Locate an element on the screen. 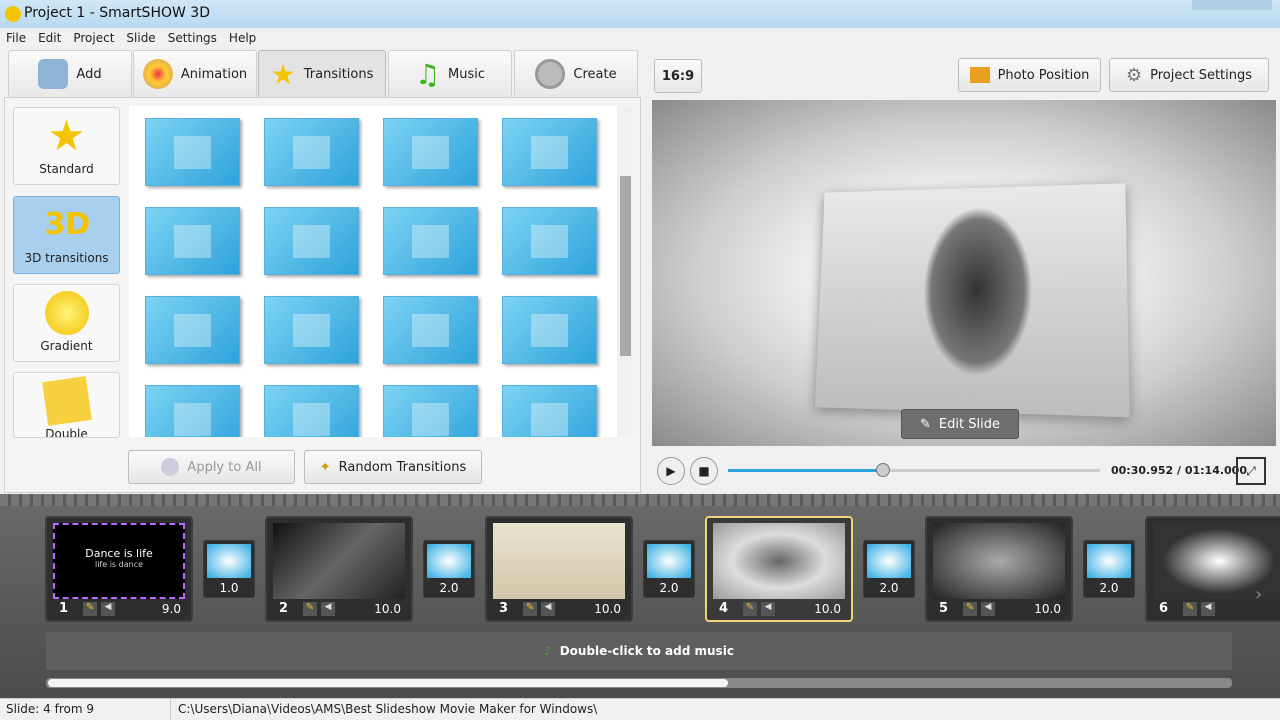 The height and width of the screenshot is (720, 1280). playback-slider is located at coordinates (914, 470).